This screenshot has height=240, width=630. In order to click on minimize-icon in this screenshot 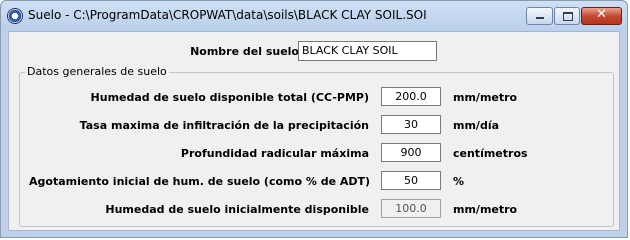, I will do `click(540, 18)`.